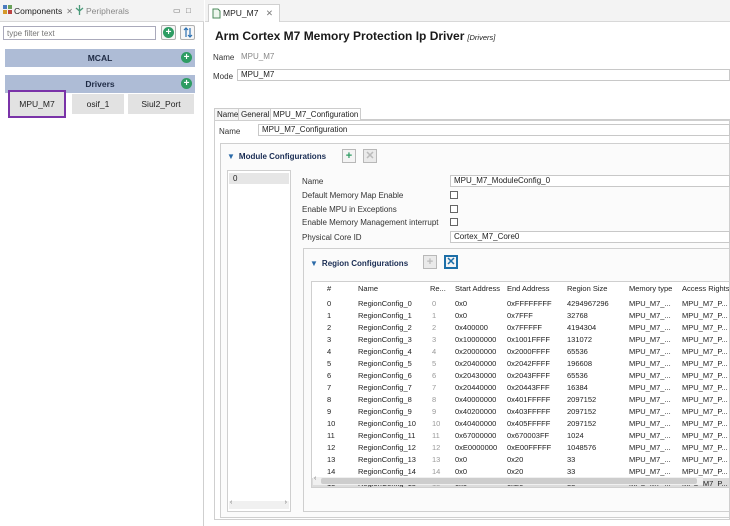 This screenshot has width=730, height=526. Describe the element at coordinates (332, 237) in the screenshot. I see `physical-core-label: Physical Core ID` at that location.